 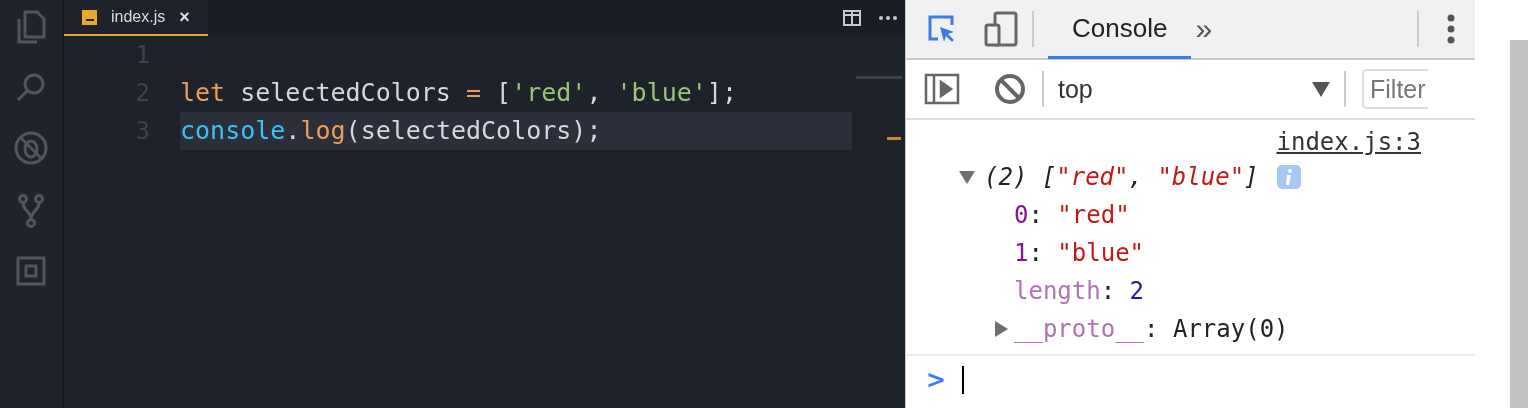 I want to click on text-cursor, so click(x=963, y=380).